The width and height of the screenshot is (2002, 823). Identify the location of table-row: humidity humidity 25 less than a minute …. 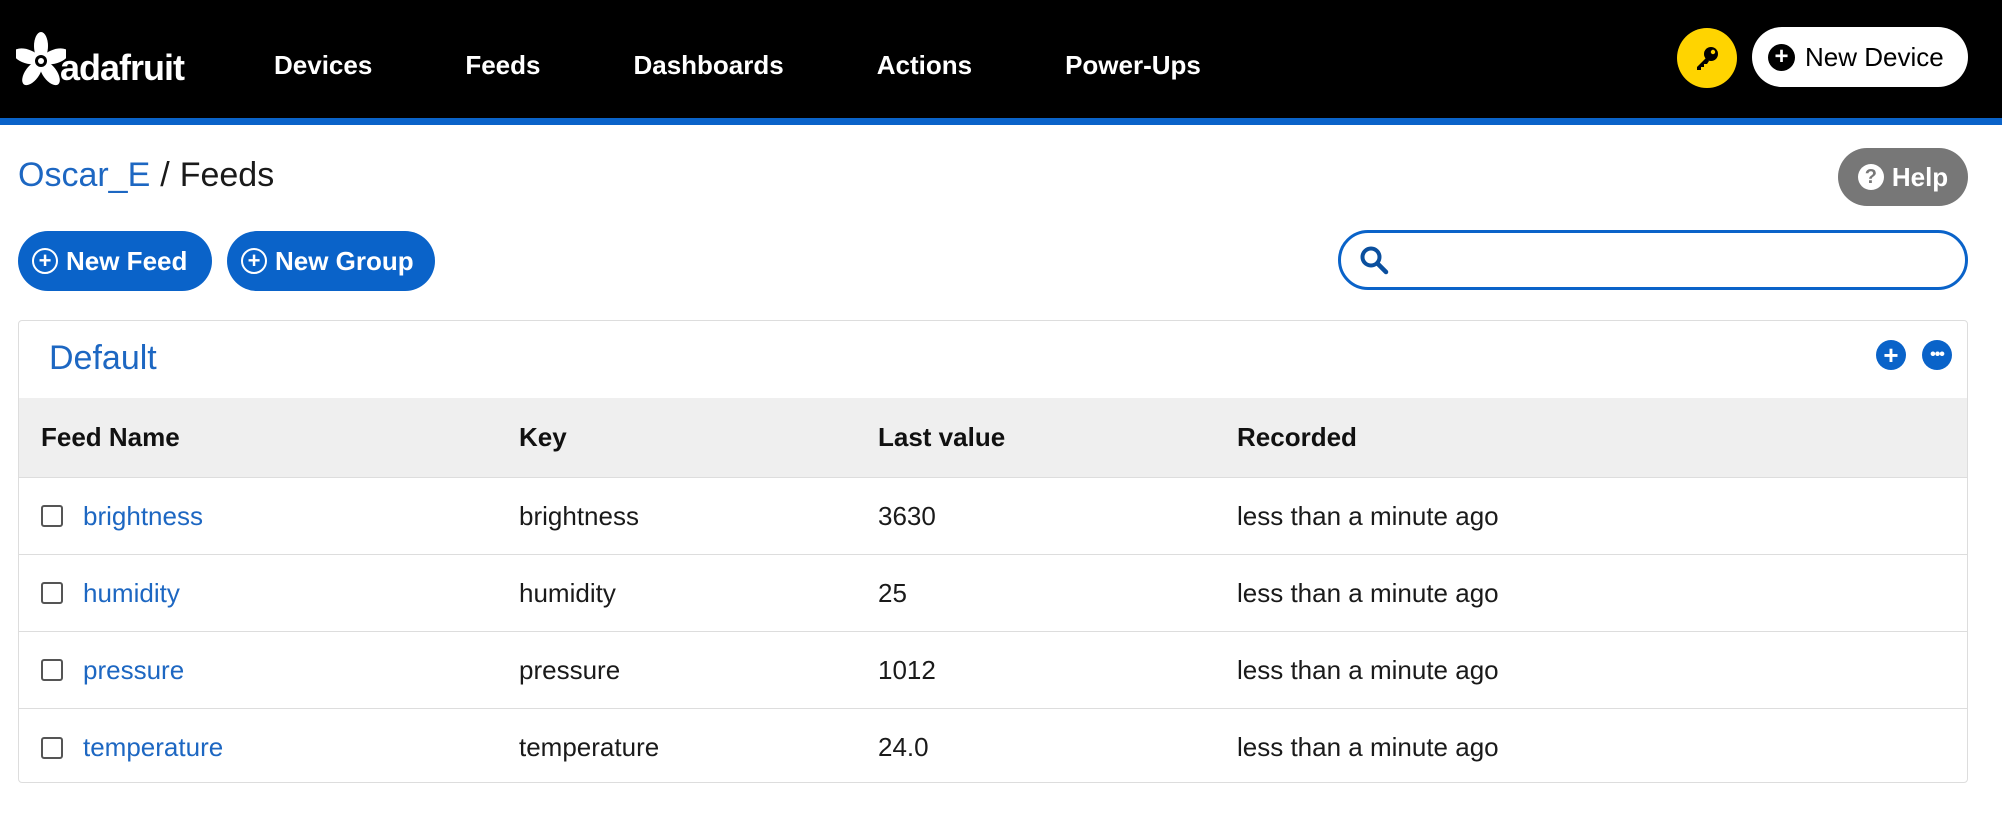
(993, 593).